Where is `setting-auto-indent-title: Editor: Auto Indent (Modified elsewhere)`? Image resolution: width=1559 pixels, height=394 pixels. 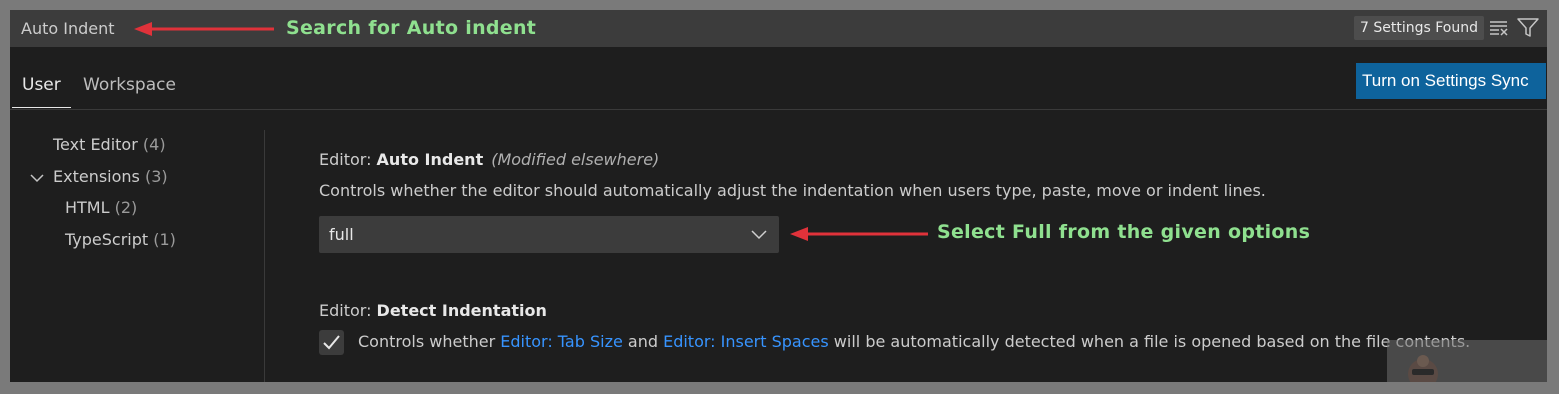 setting-auto-indent-title: Editor: Auto Indent (Modified elsewhere) is located at coordinates (489, 159).